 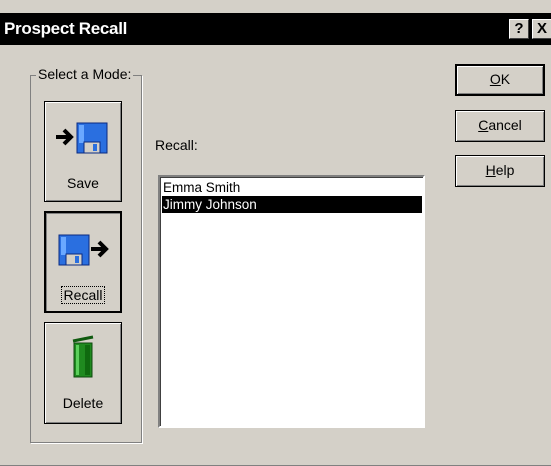 I want to click on window-title: Prospect Recall, so click(x=66, y=28).